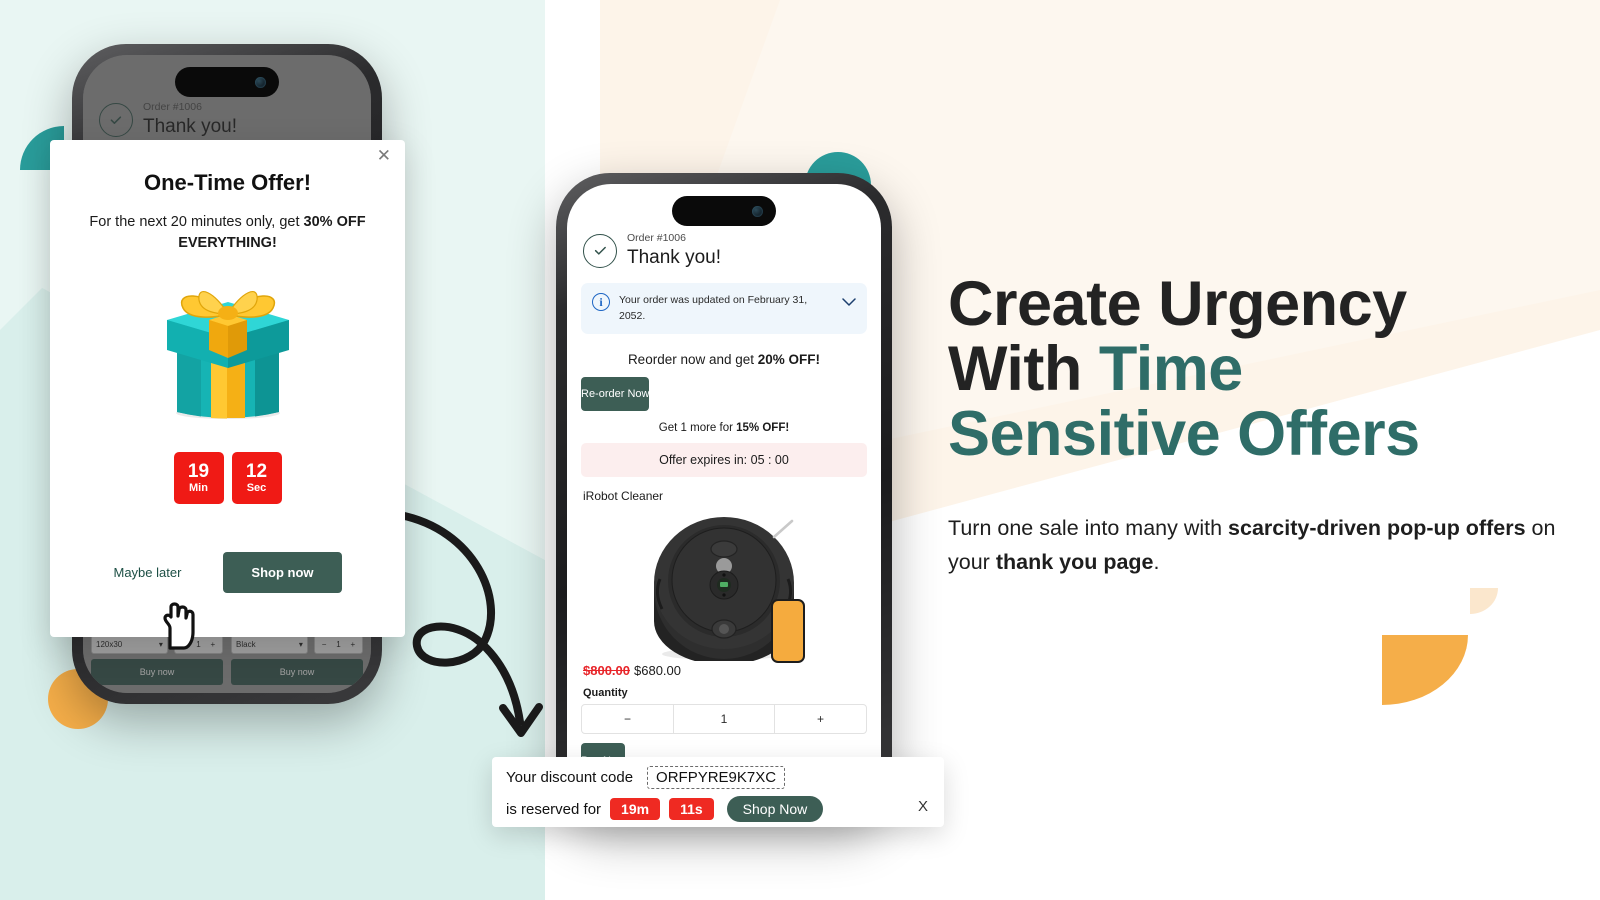 This screenshot has height=900, width=1600. I want to click on timer-minutes-label: Min, so click(198, 487).